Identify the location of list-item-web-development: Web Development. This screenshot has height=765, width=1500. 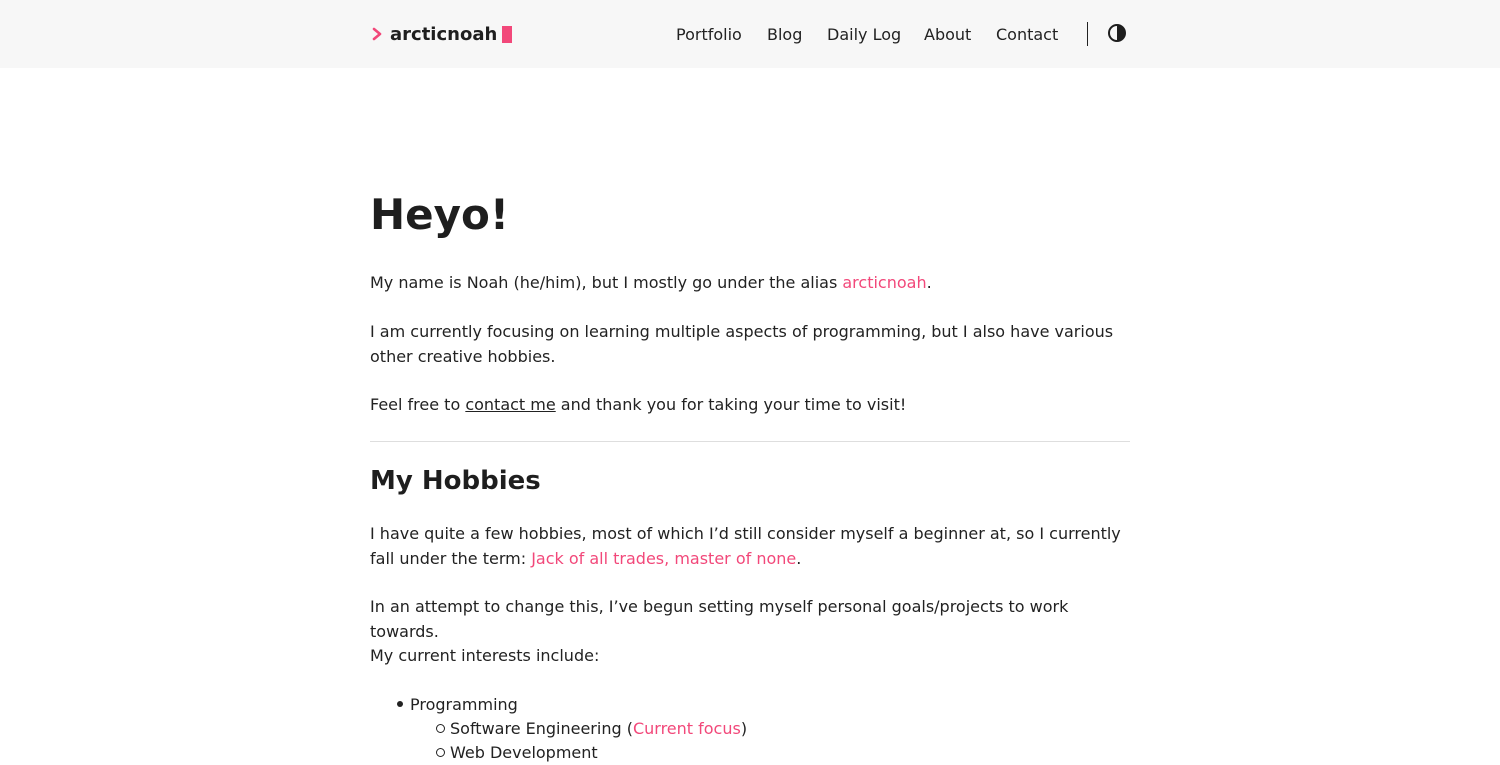
(750, 752).